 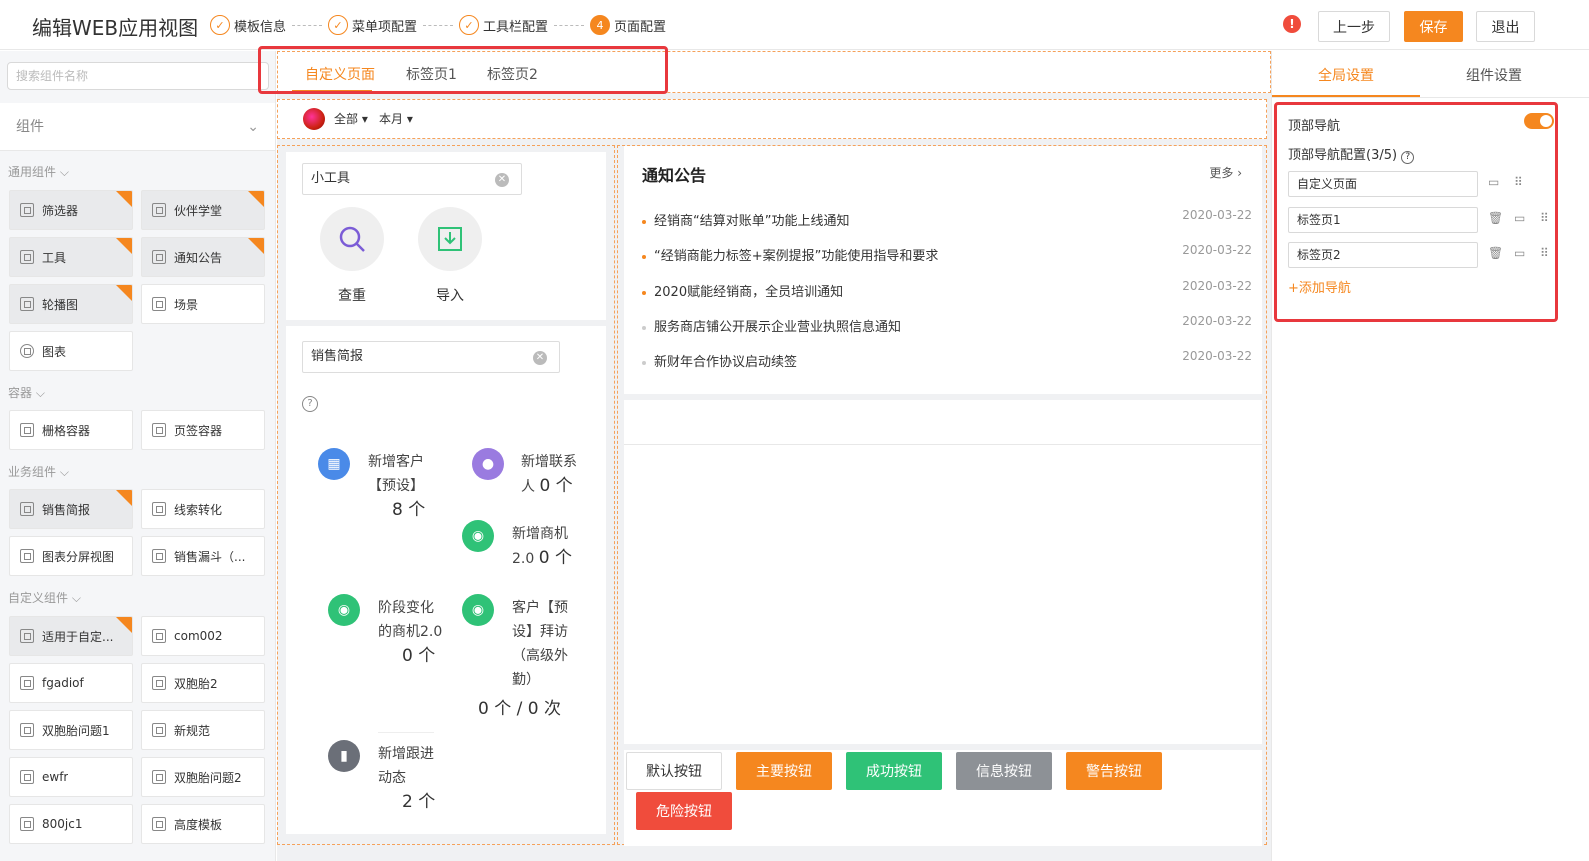 What do you see at coordinates (38, 471) in the screenshot?
I see `group-title: 业务组件 ⌵` at bounding box center [38, 471].